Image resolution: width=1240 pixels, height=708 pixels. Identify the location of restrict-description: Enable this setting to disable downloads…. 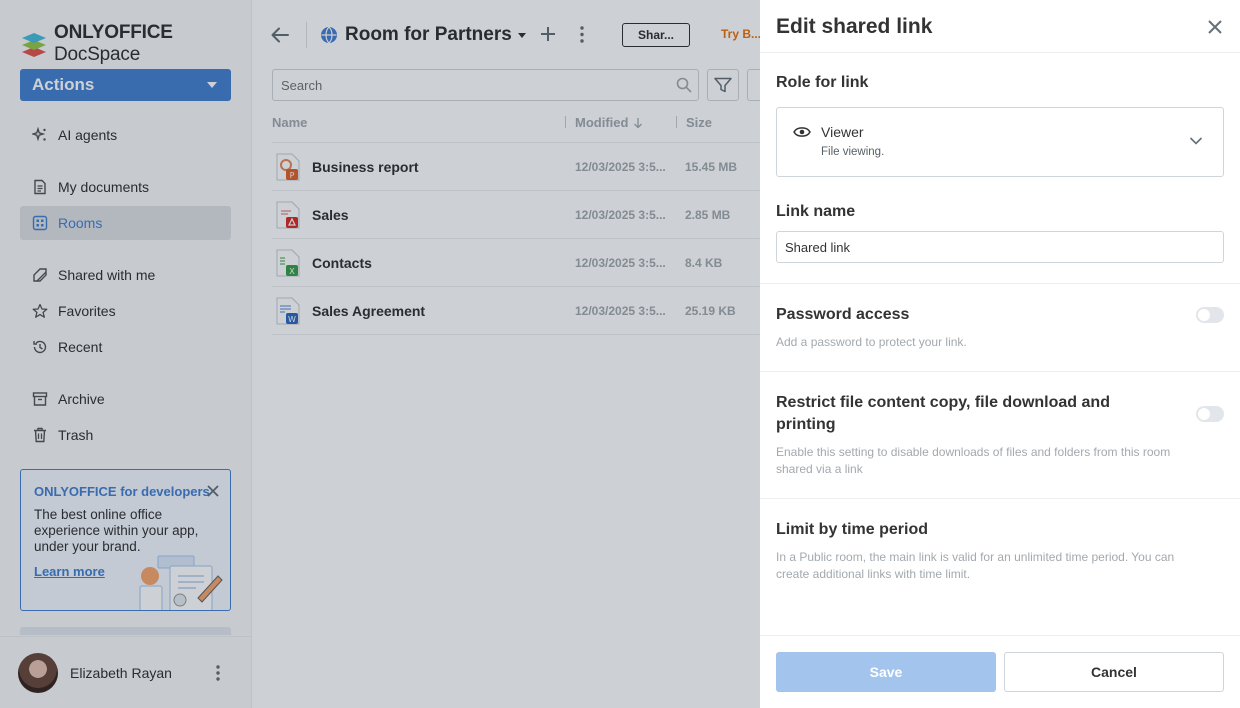
(973, 460).